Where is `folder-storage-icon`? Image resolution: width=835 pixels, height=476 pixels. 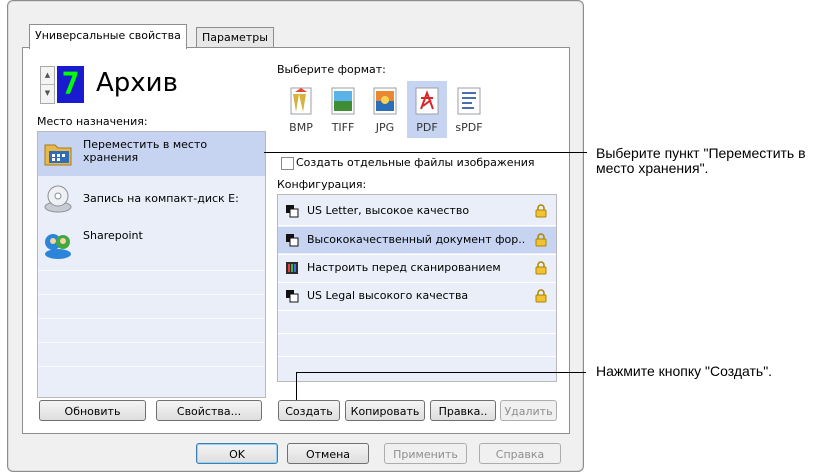 folder-storage-icon is located at coordinates (58, 155).